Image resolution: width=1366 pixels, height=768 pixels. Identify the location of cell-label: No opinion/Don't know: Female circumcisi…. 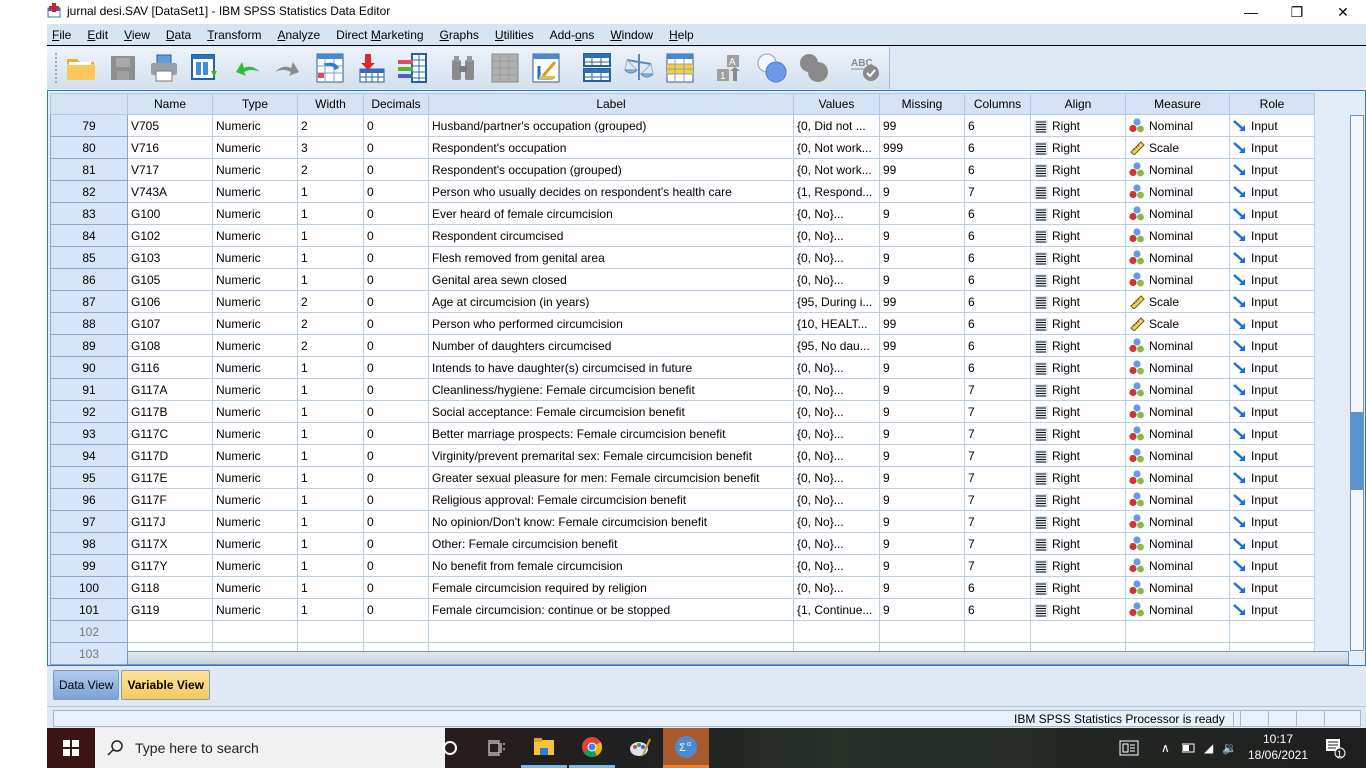
(611, 521).